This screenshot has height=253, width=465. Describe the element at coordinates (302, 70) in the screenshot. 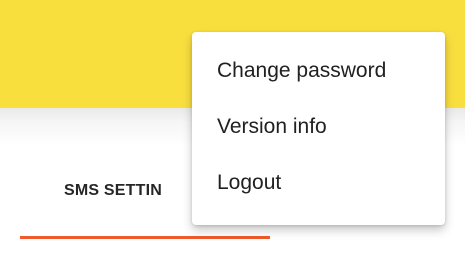

I see `menu-item-label: Change password` at that location.